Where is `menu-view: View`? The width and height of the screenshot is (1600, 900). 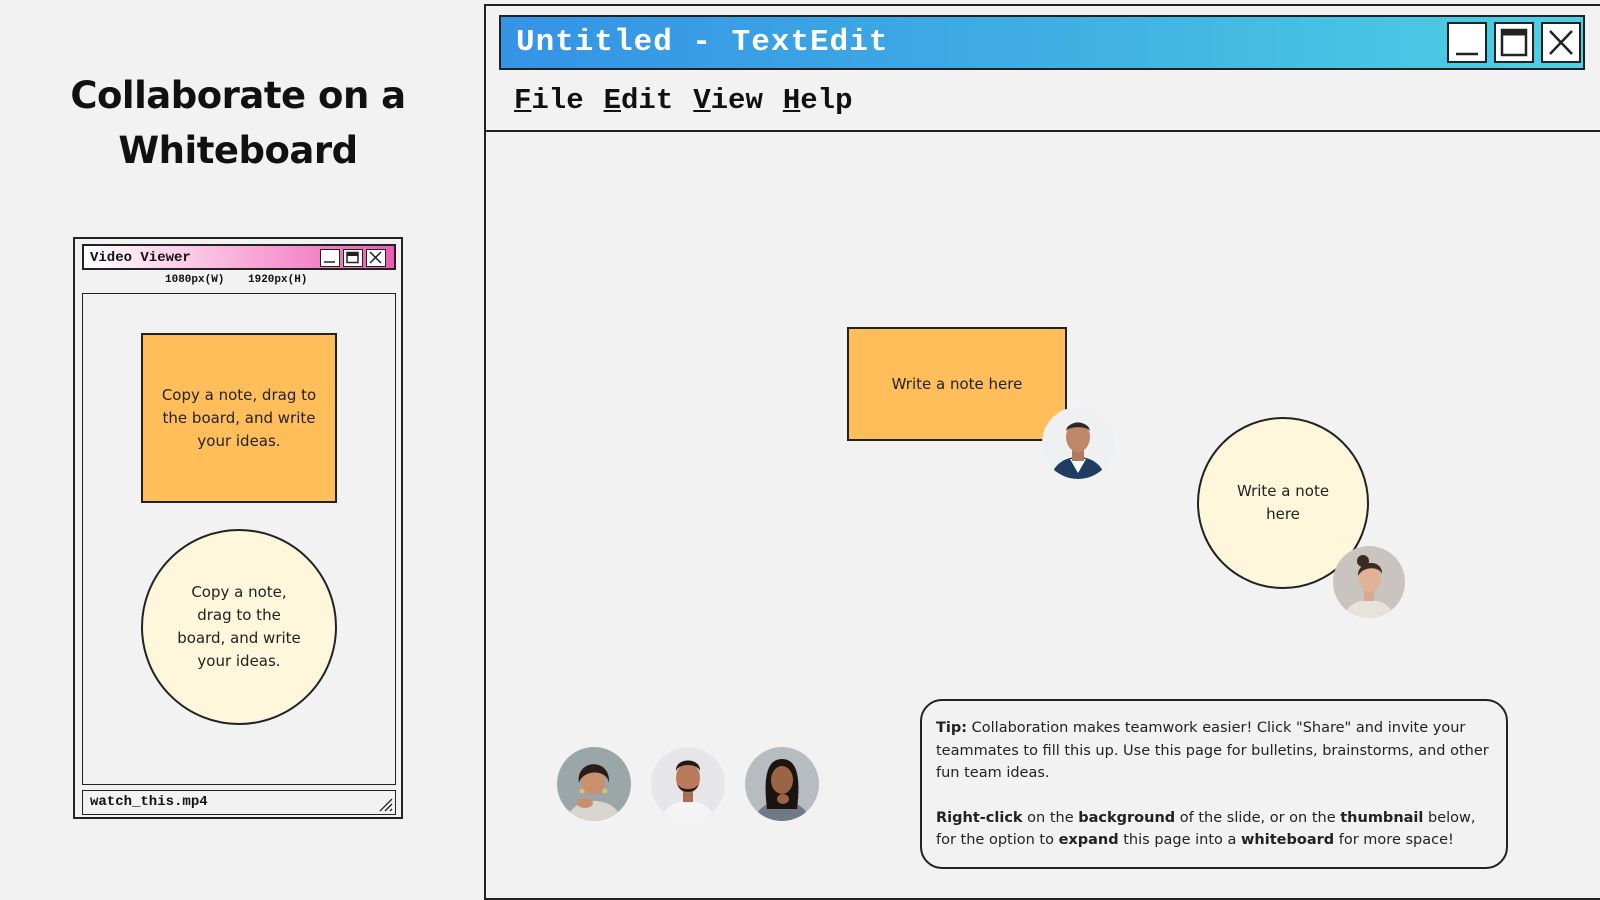 menu-view: View is located at coordinates (728, 100).